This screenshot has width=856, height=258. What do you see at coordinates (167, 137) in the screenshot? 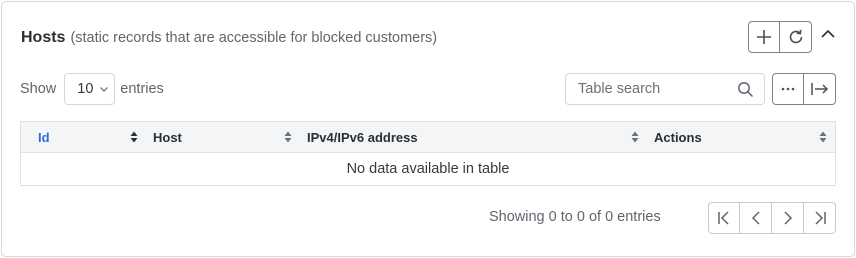
I see `column-label: Host` at bounding box center [167, 137].